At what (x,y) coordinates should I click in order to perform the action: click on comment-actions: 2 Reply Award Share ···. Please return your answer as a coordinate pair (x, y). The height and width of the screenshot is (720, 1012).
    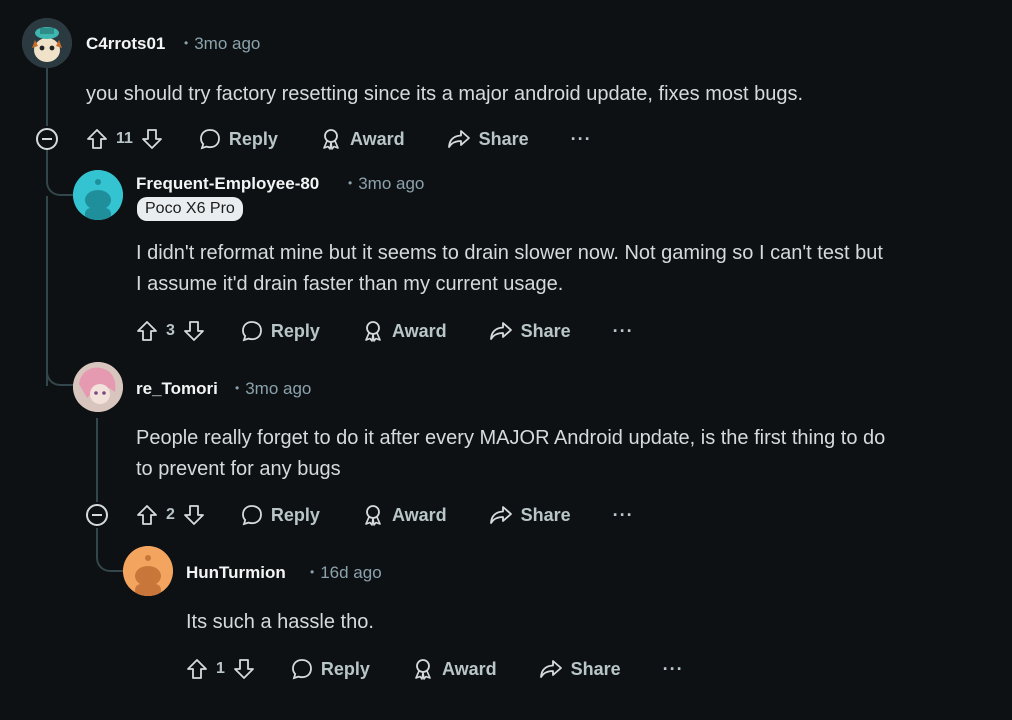
    Looking at the image, I should click on (385, 515).